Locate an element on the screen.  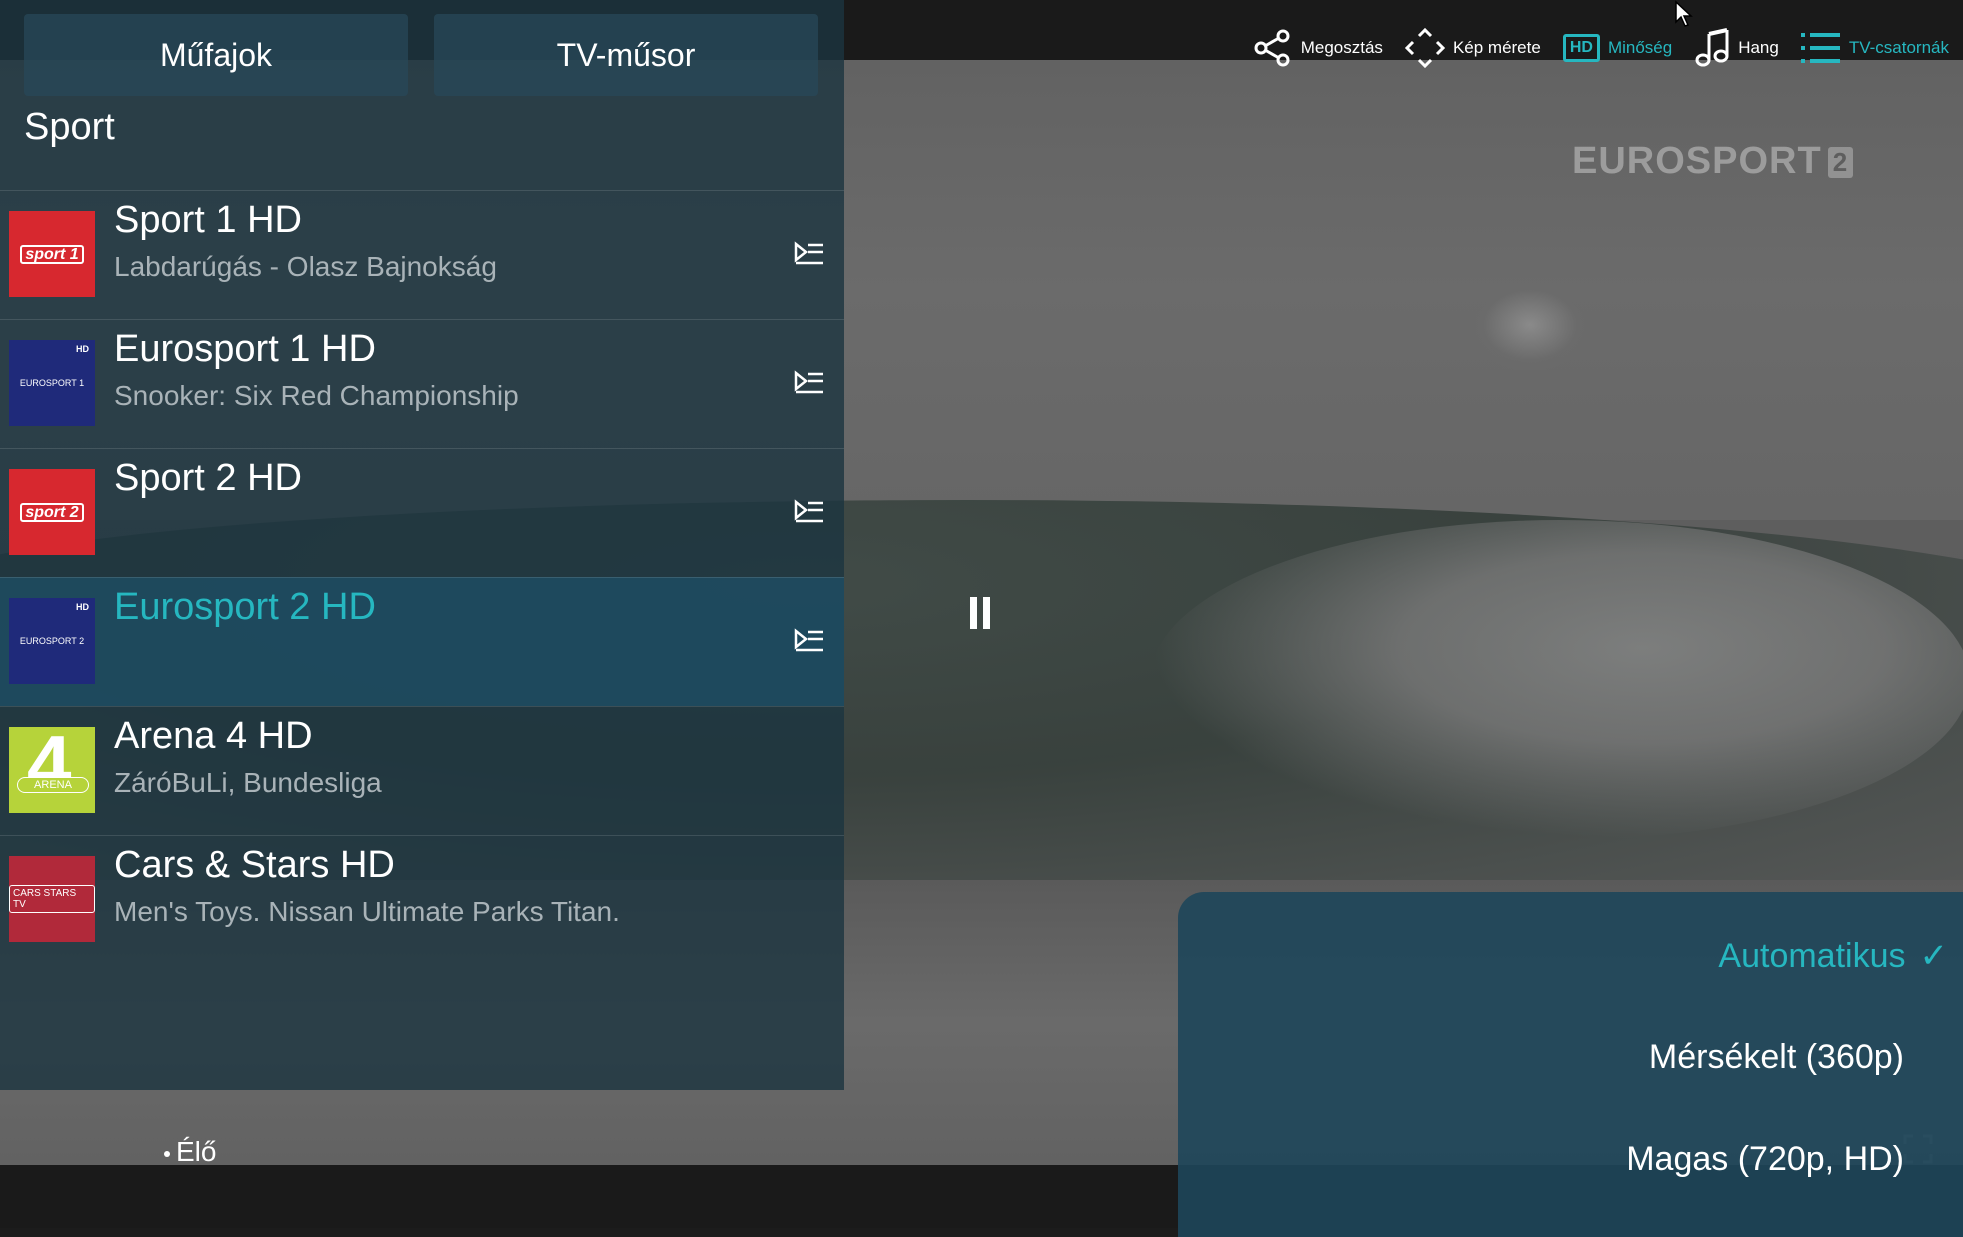
channel-logo: sport 2 is located at coordinates (52, 512).